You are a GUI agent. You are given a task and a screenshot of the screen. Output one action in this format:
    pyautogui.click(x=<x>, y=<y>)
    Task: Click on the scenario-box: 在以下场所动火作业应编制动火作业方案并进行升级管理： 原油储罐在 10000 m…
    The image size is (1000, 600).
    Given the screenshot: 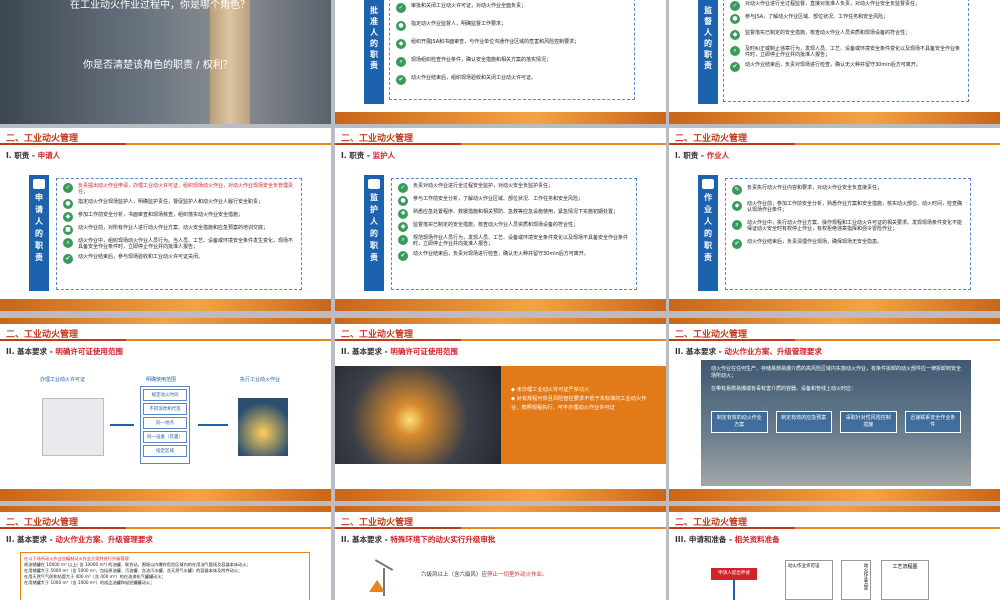 What is the action you would take?
    pyautogui.click(x=165, y=576)
    